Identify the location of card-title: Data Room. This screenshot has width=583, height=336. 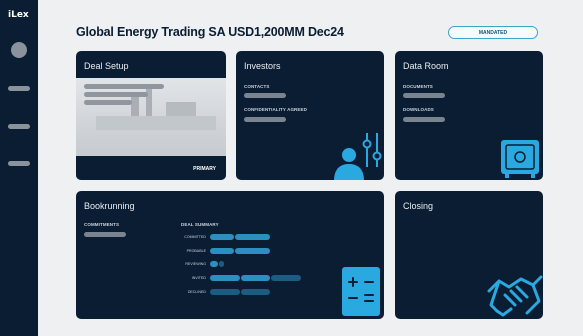
(426, 66).